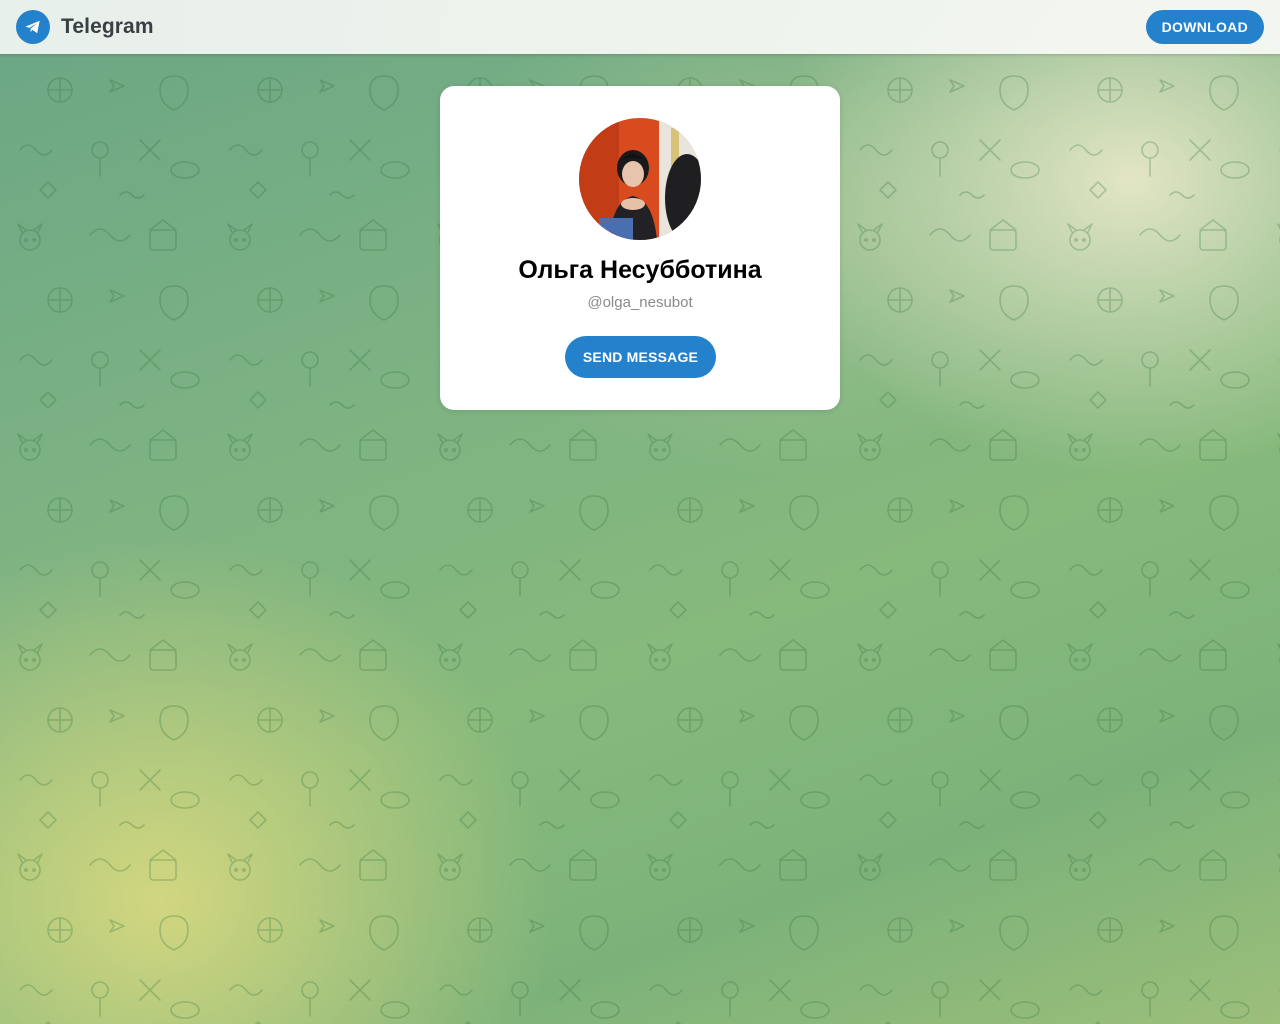 This screenshot has height=1024, width=1280. I want to click on profile-avatar, so click(640, 179).